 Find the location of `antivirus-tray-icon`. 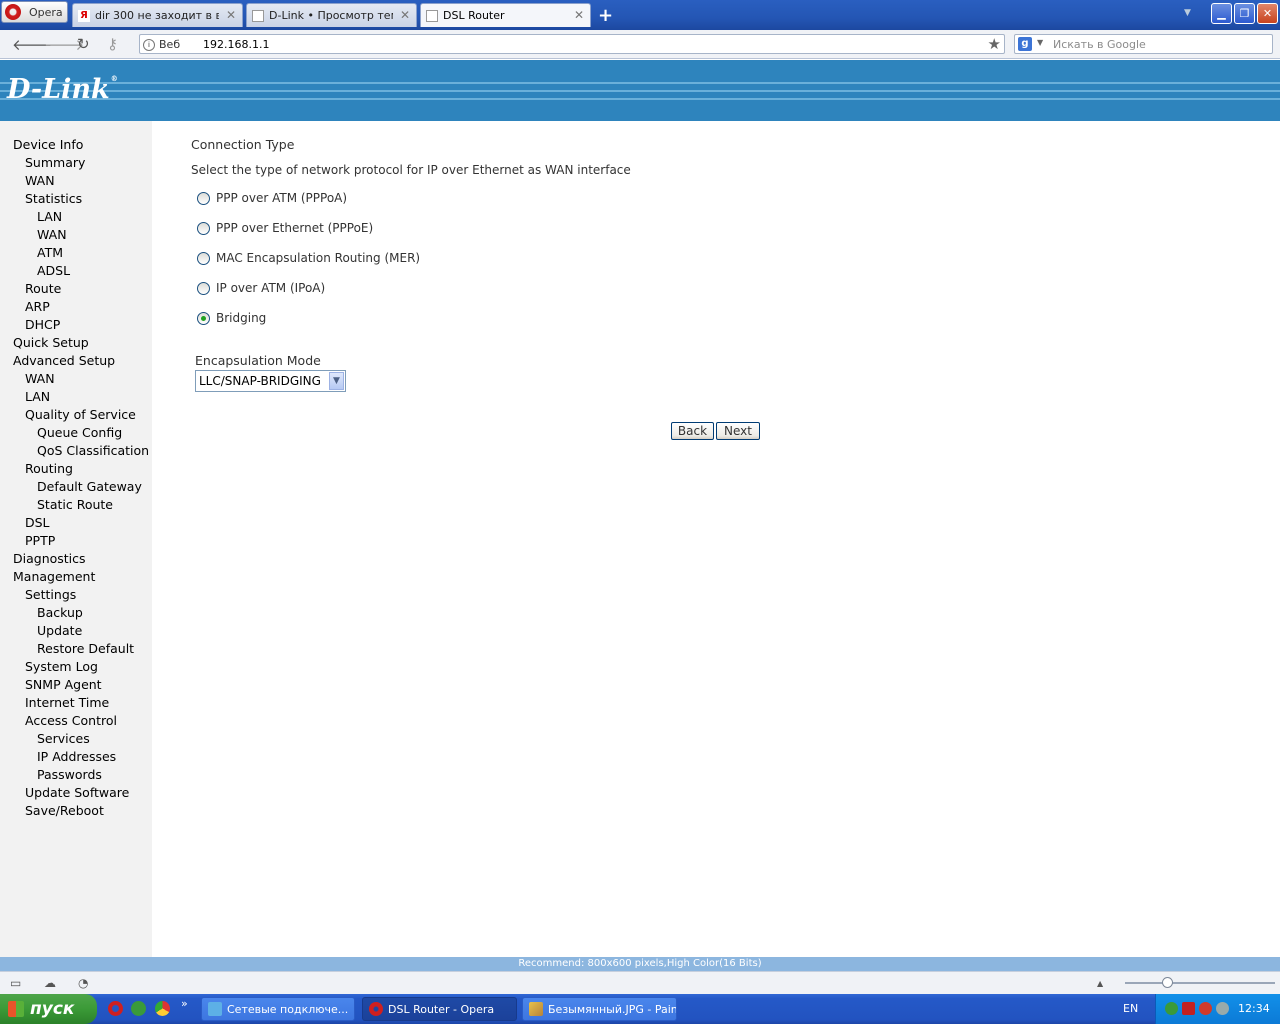

antivirus-tray-icon is located at coordinates (1205, 1008).